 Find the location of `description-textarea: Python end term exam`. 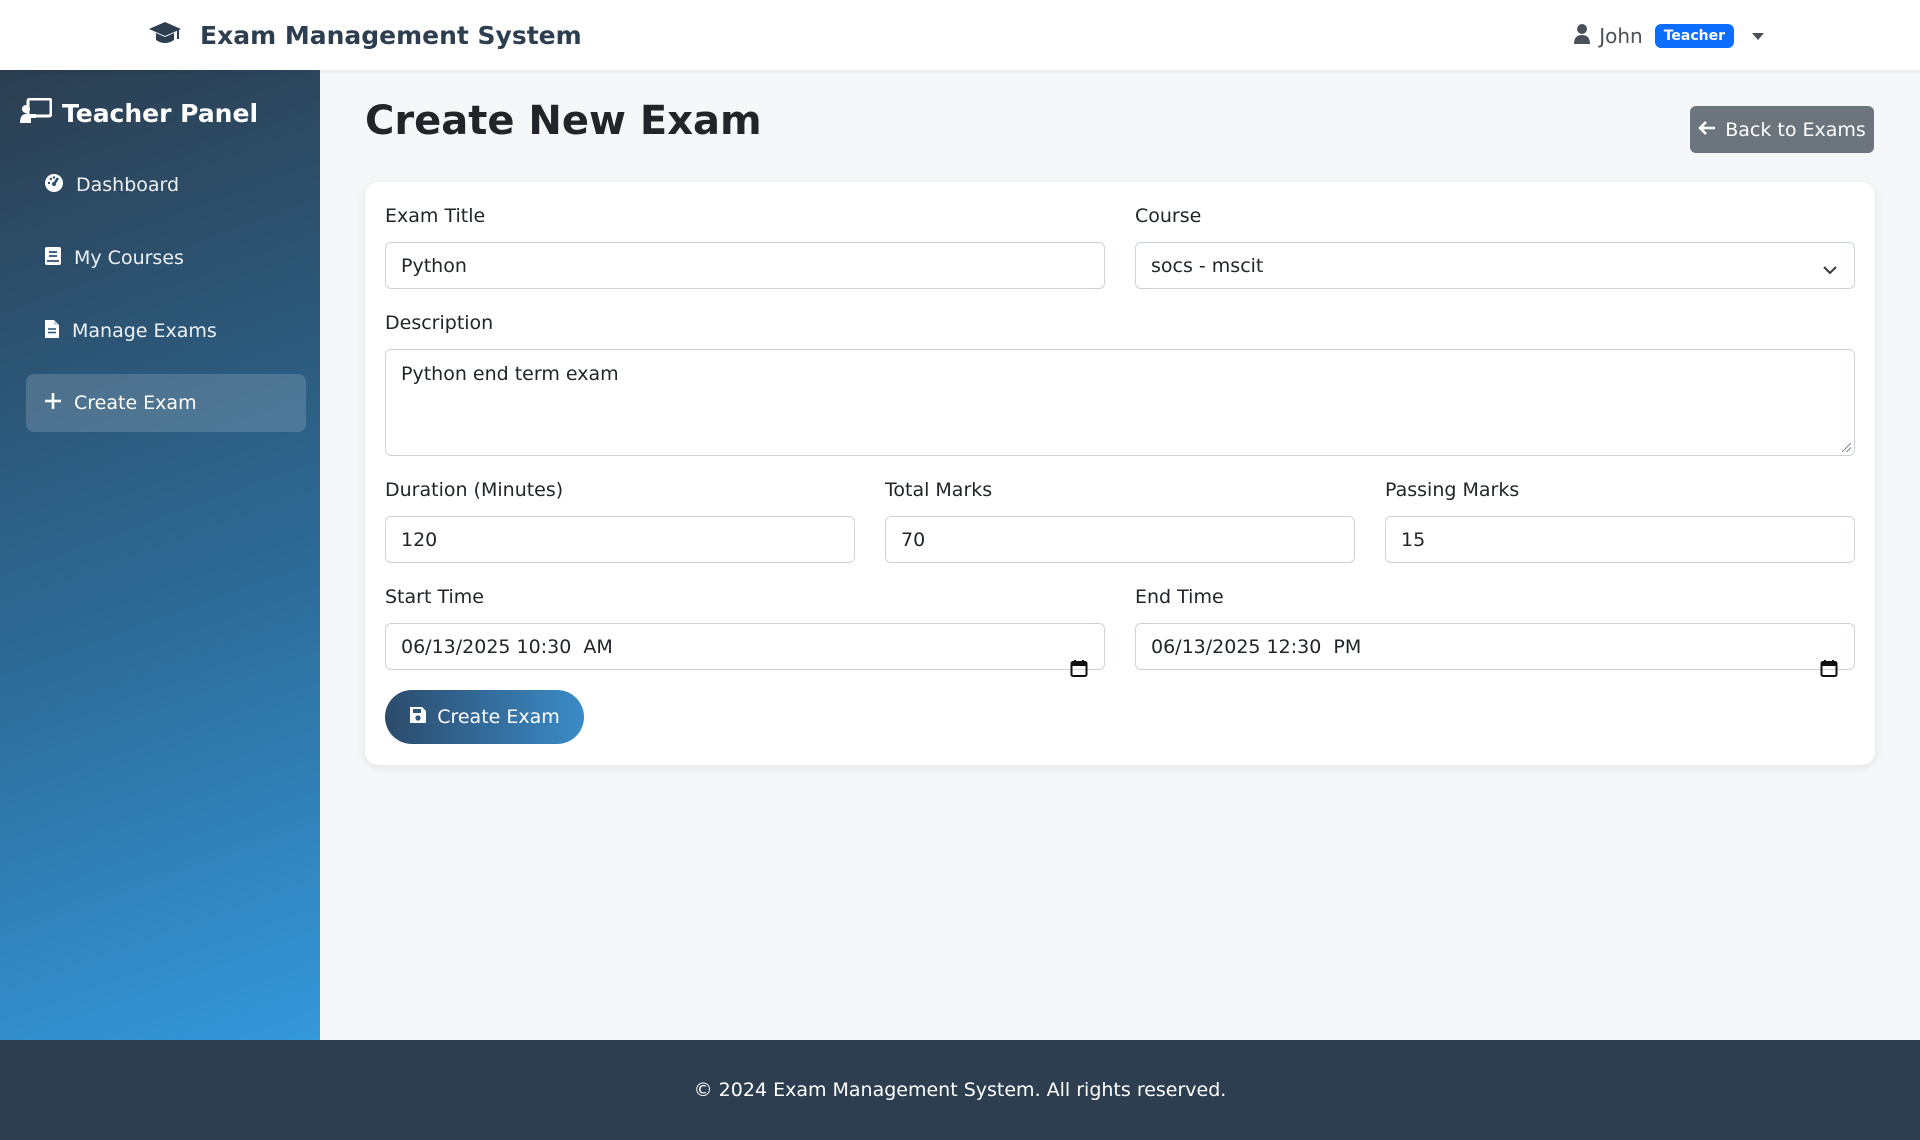

description-textarea: Python end term exam is located at coordinates (1120, 402).